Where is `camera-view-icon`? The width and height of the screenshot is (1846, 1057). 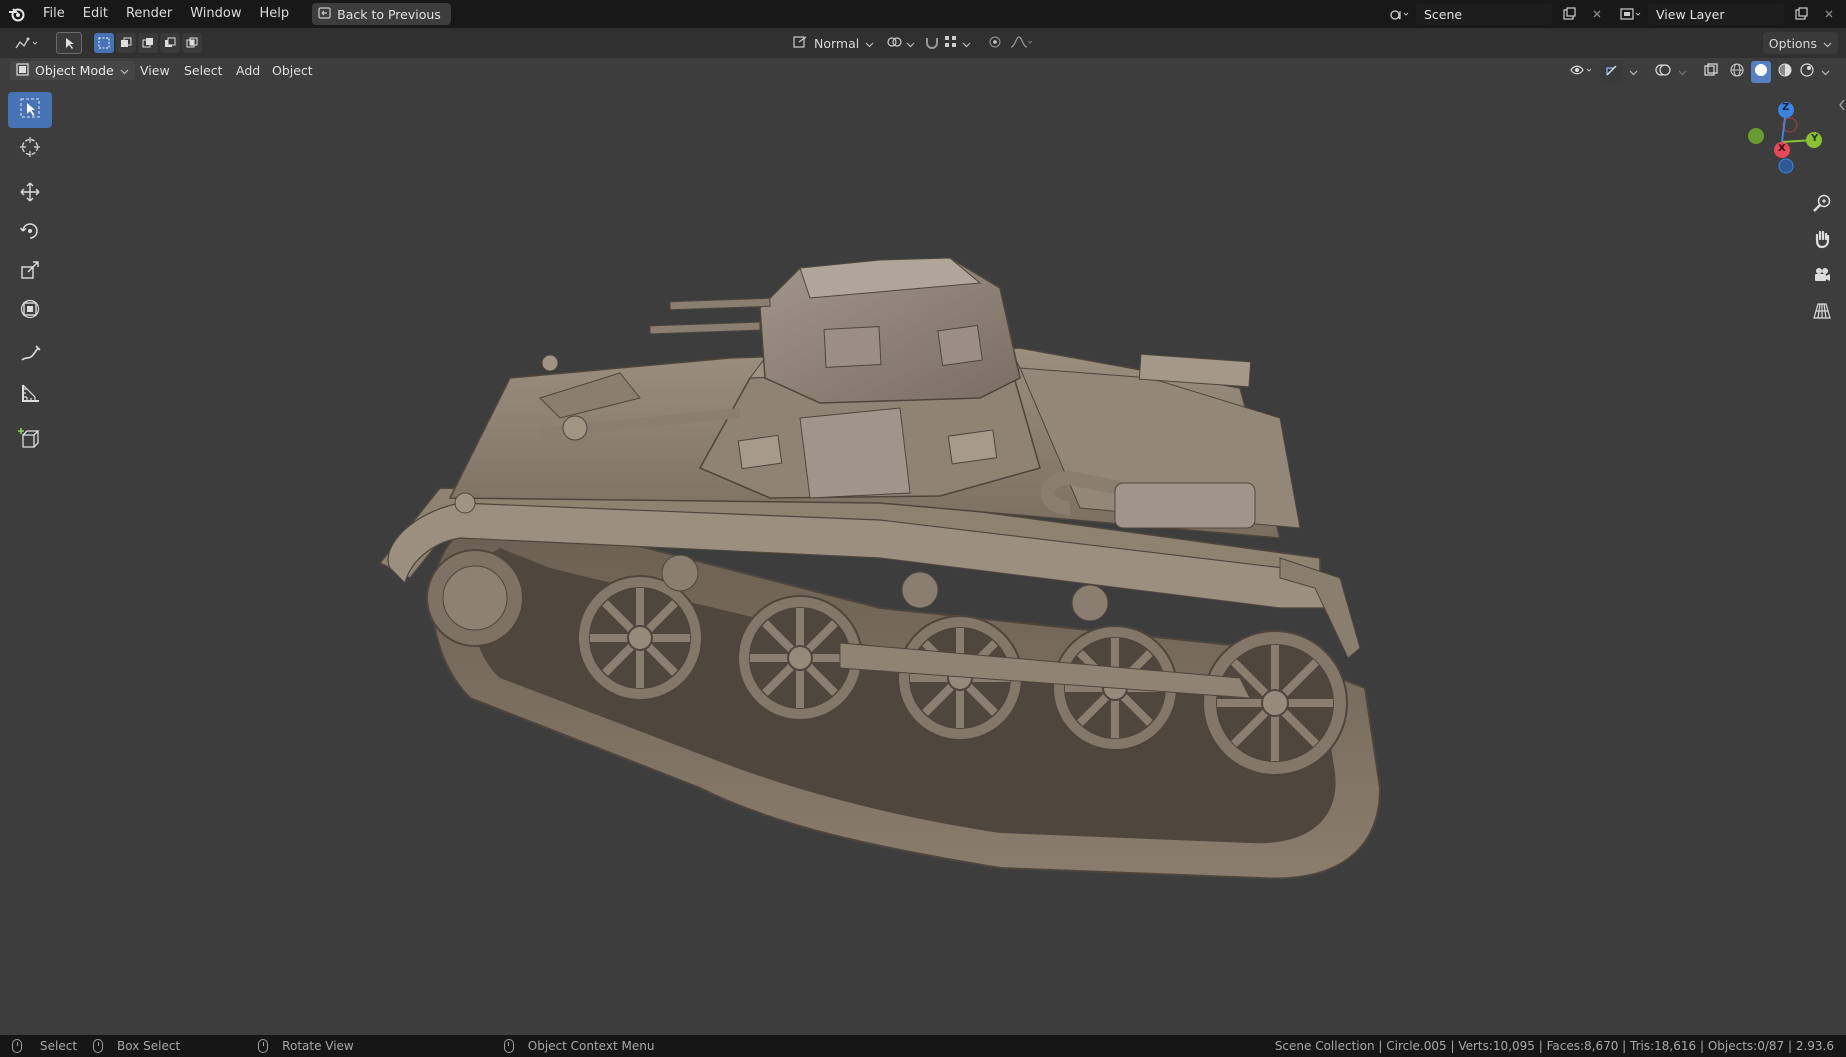
camera-view-icon is located at coordinates (1822, 275).